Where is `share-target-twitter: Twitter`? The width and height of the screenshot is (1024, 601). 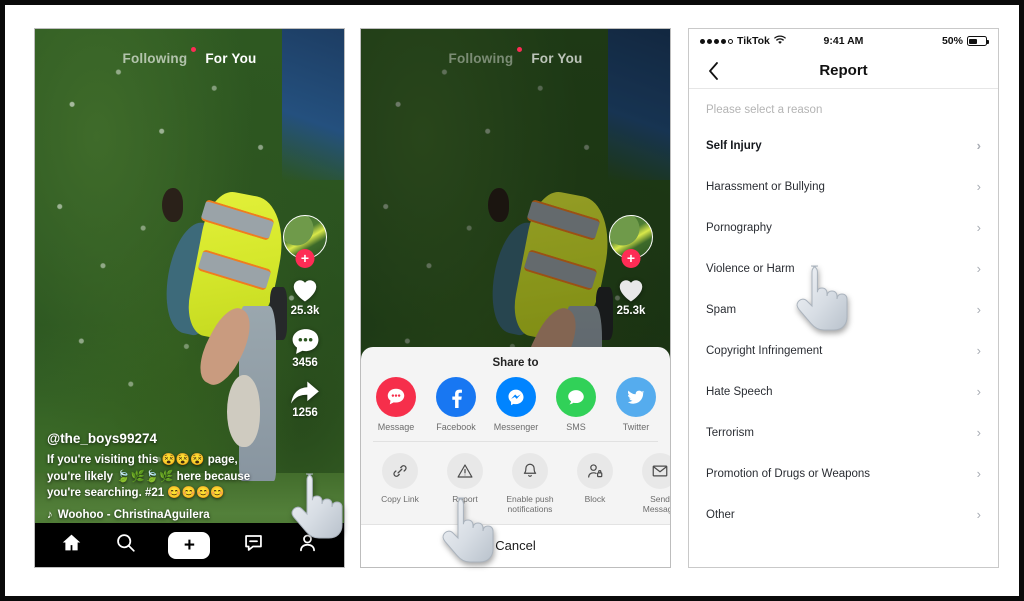
share-target-twitter: Twitter is located at coordinates (636, 404).